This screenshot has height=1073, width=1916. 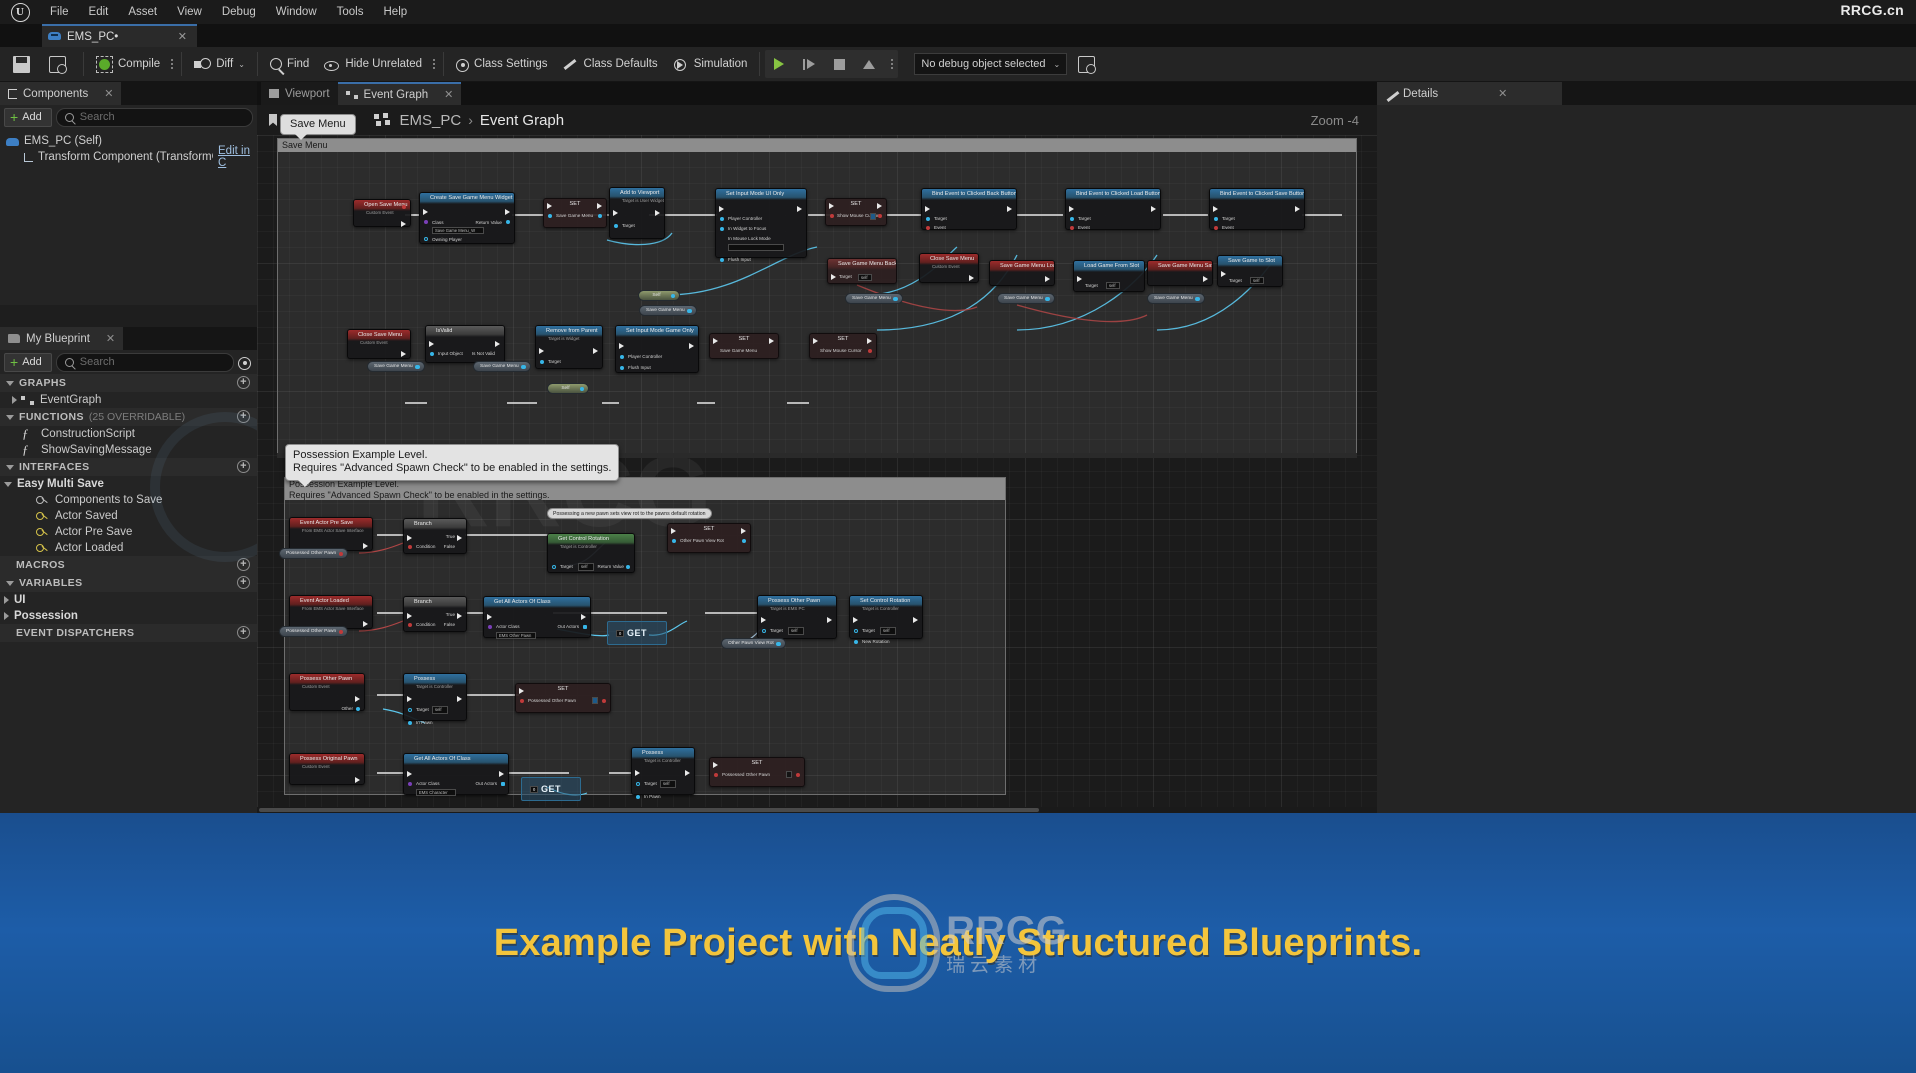 I want to click on other-pin-dot, so click(x=357, y=709).